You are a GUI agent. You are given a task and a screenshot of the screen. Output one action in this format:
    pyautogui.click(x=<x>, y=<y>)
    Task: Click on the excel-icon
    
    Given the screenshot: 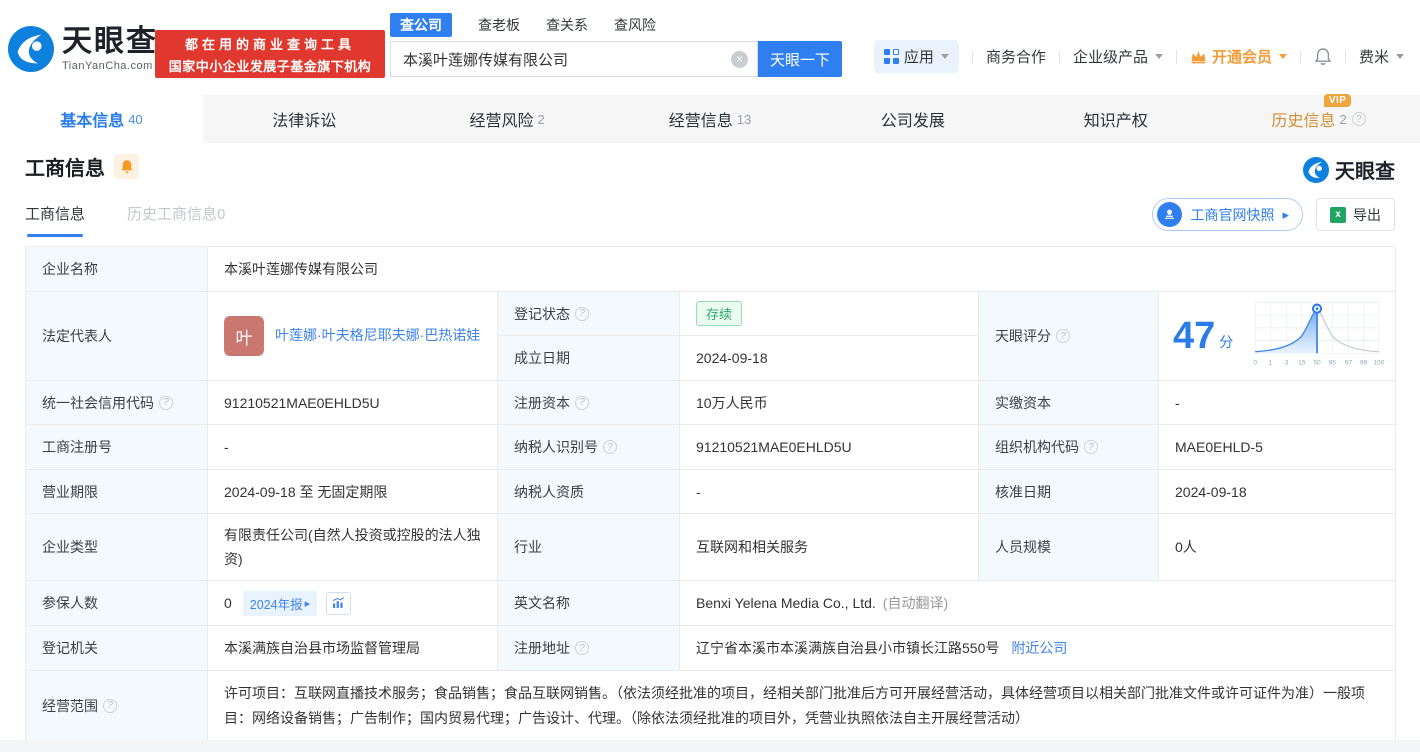 What is the action you would take?
    pyautogui.click(x=1338, y=214)
    